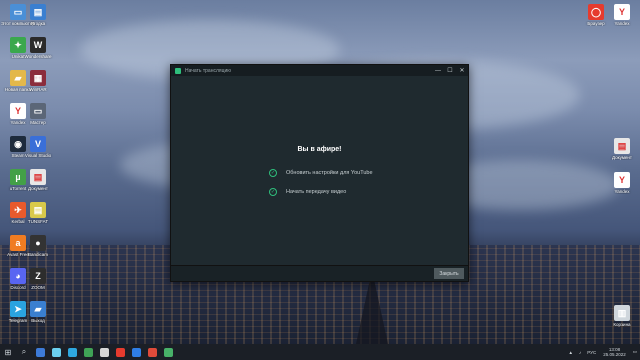 This screenshot has width=640, height=360. I want to click on clock: 13:08 25.05.2022, so click(614, 352).